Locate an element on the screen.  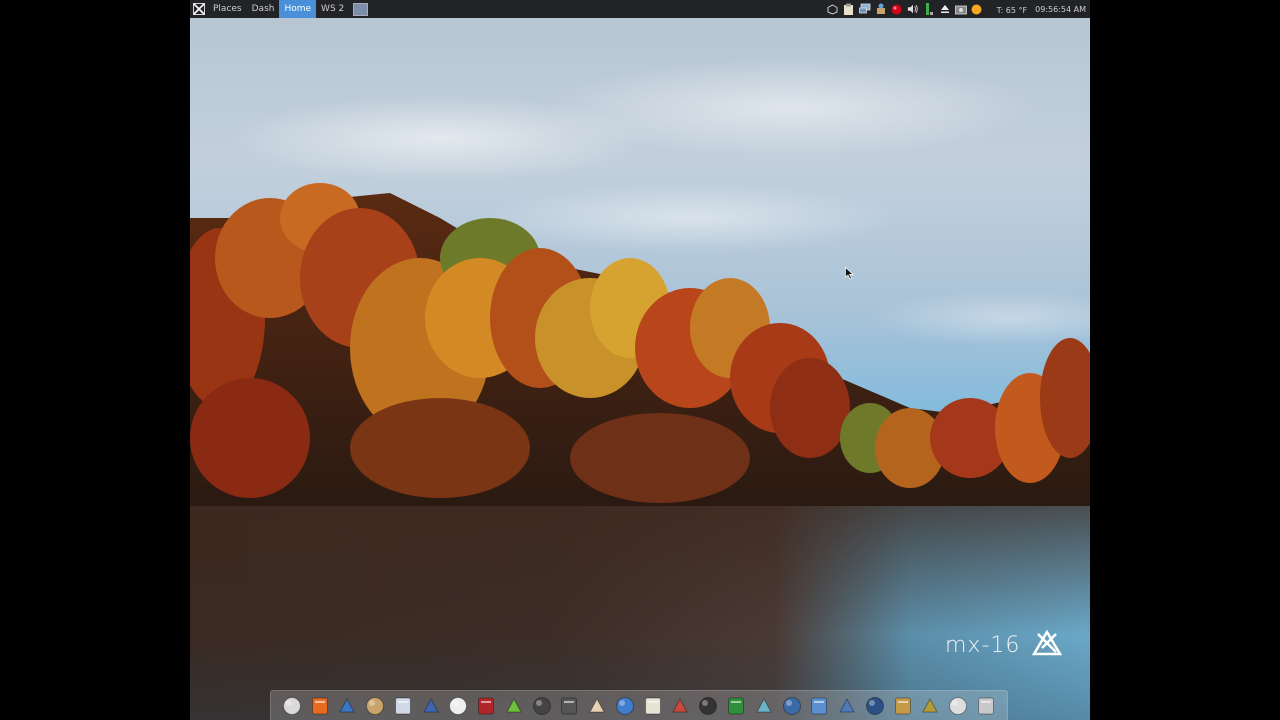
music-icon is located at coordinates (764, 706).